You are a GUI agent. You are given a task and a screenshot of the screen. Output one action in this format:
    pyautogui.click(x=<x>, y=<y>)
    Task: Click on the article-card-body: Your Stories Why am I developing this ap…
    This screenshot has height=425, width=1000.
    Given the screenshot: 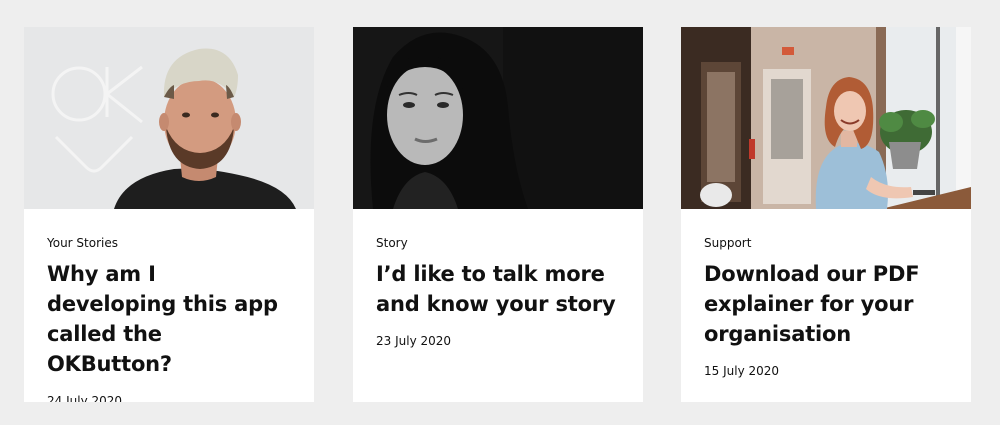 What is the action you would take?
    pyautogui.click(x=169, y=305)
    